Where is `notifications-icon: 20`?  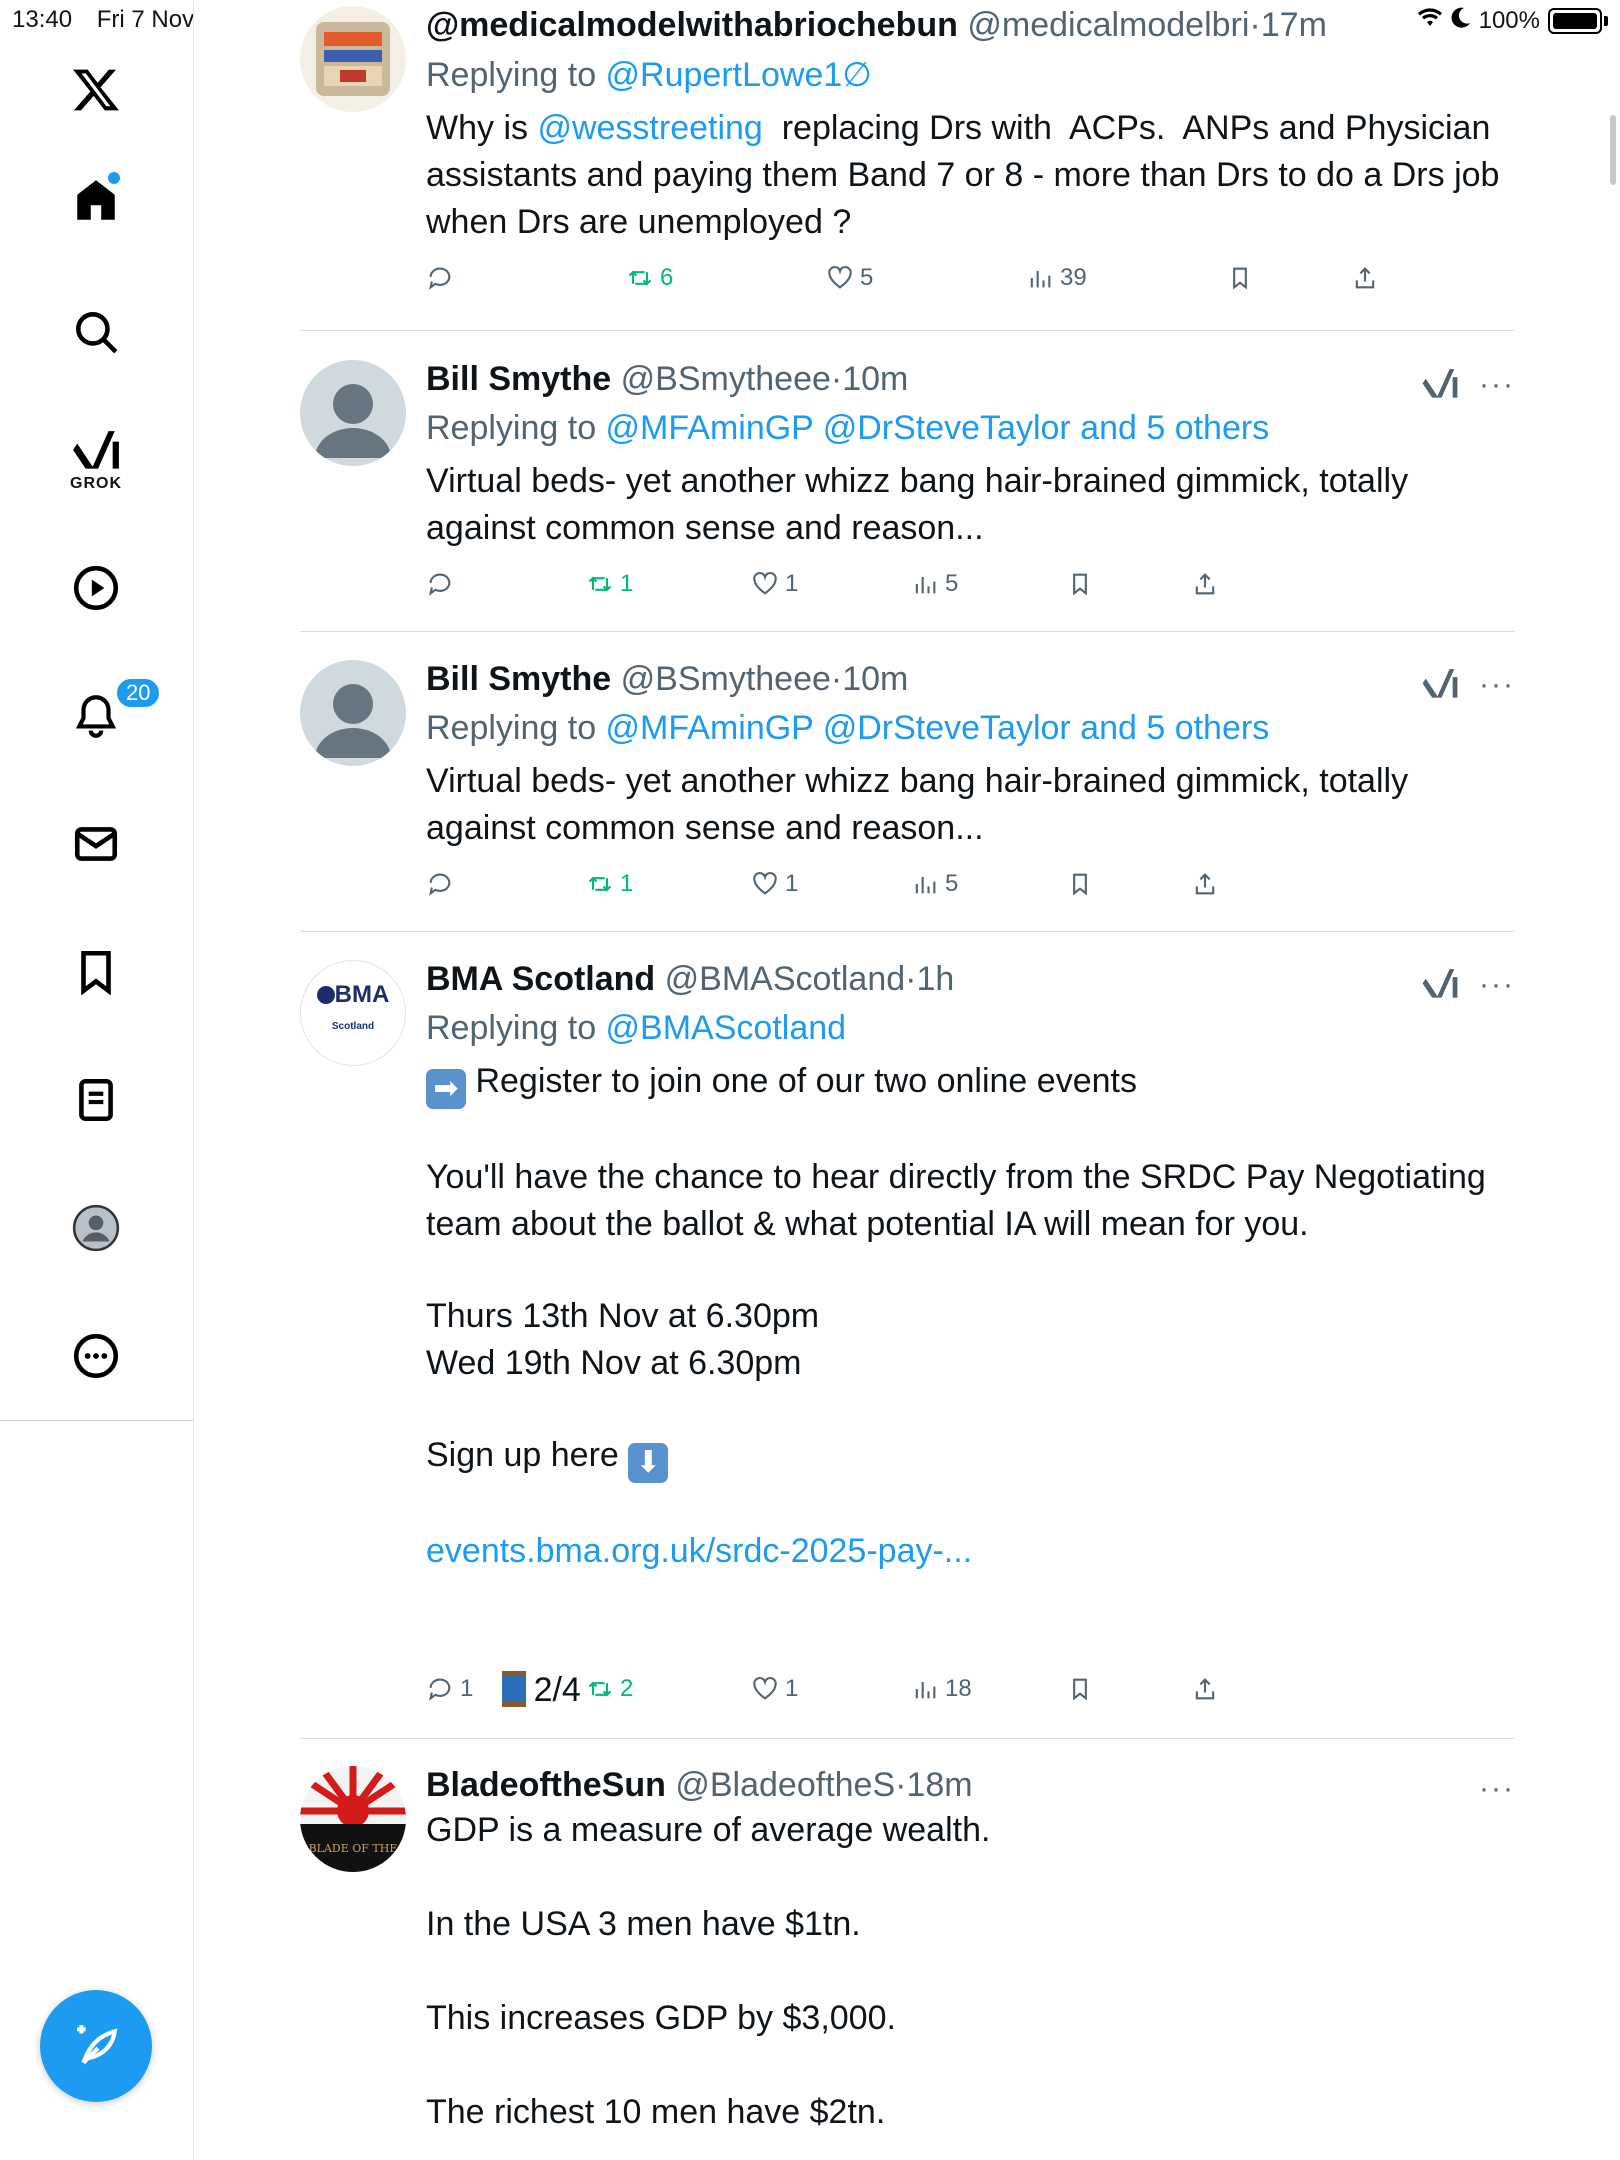
notifications-icon: 20 is located at coordinates (104, 716).